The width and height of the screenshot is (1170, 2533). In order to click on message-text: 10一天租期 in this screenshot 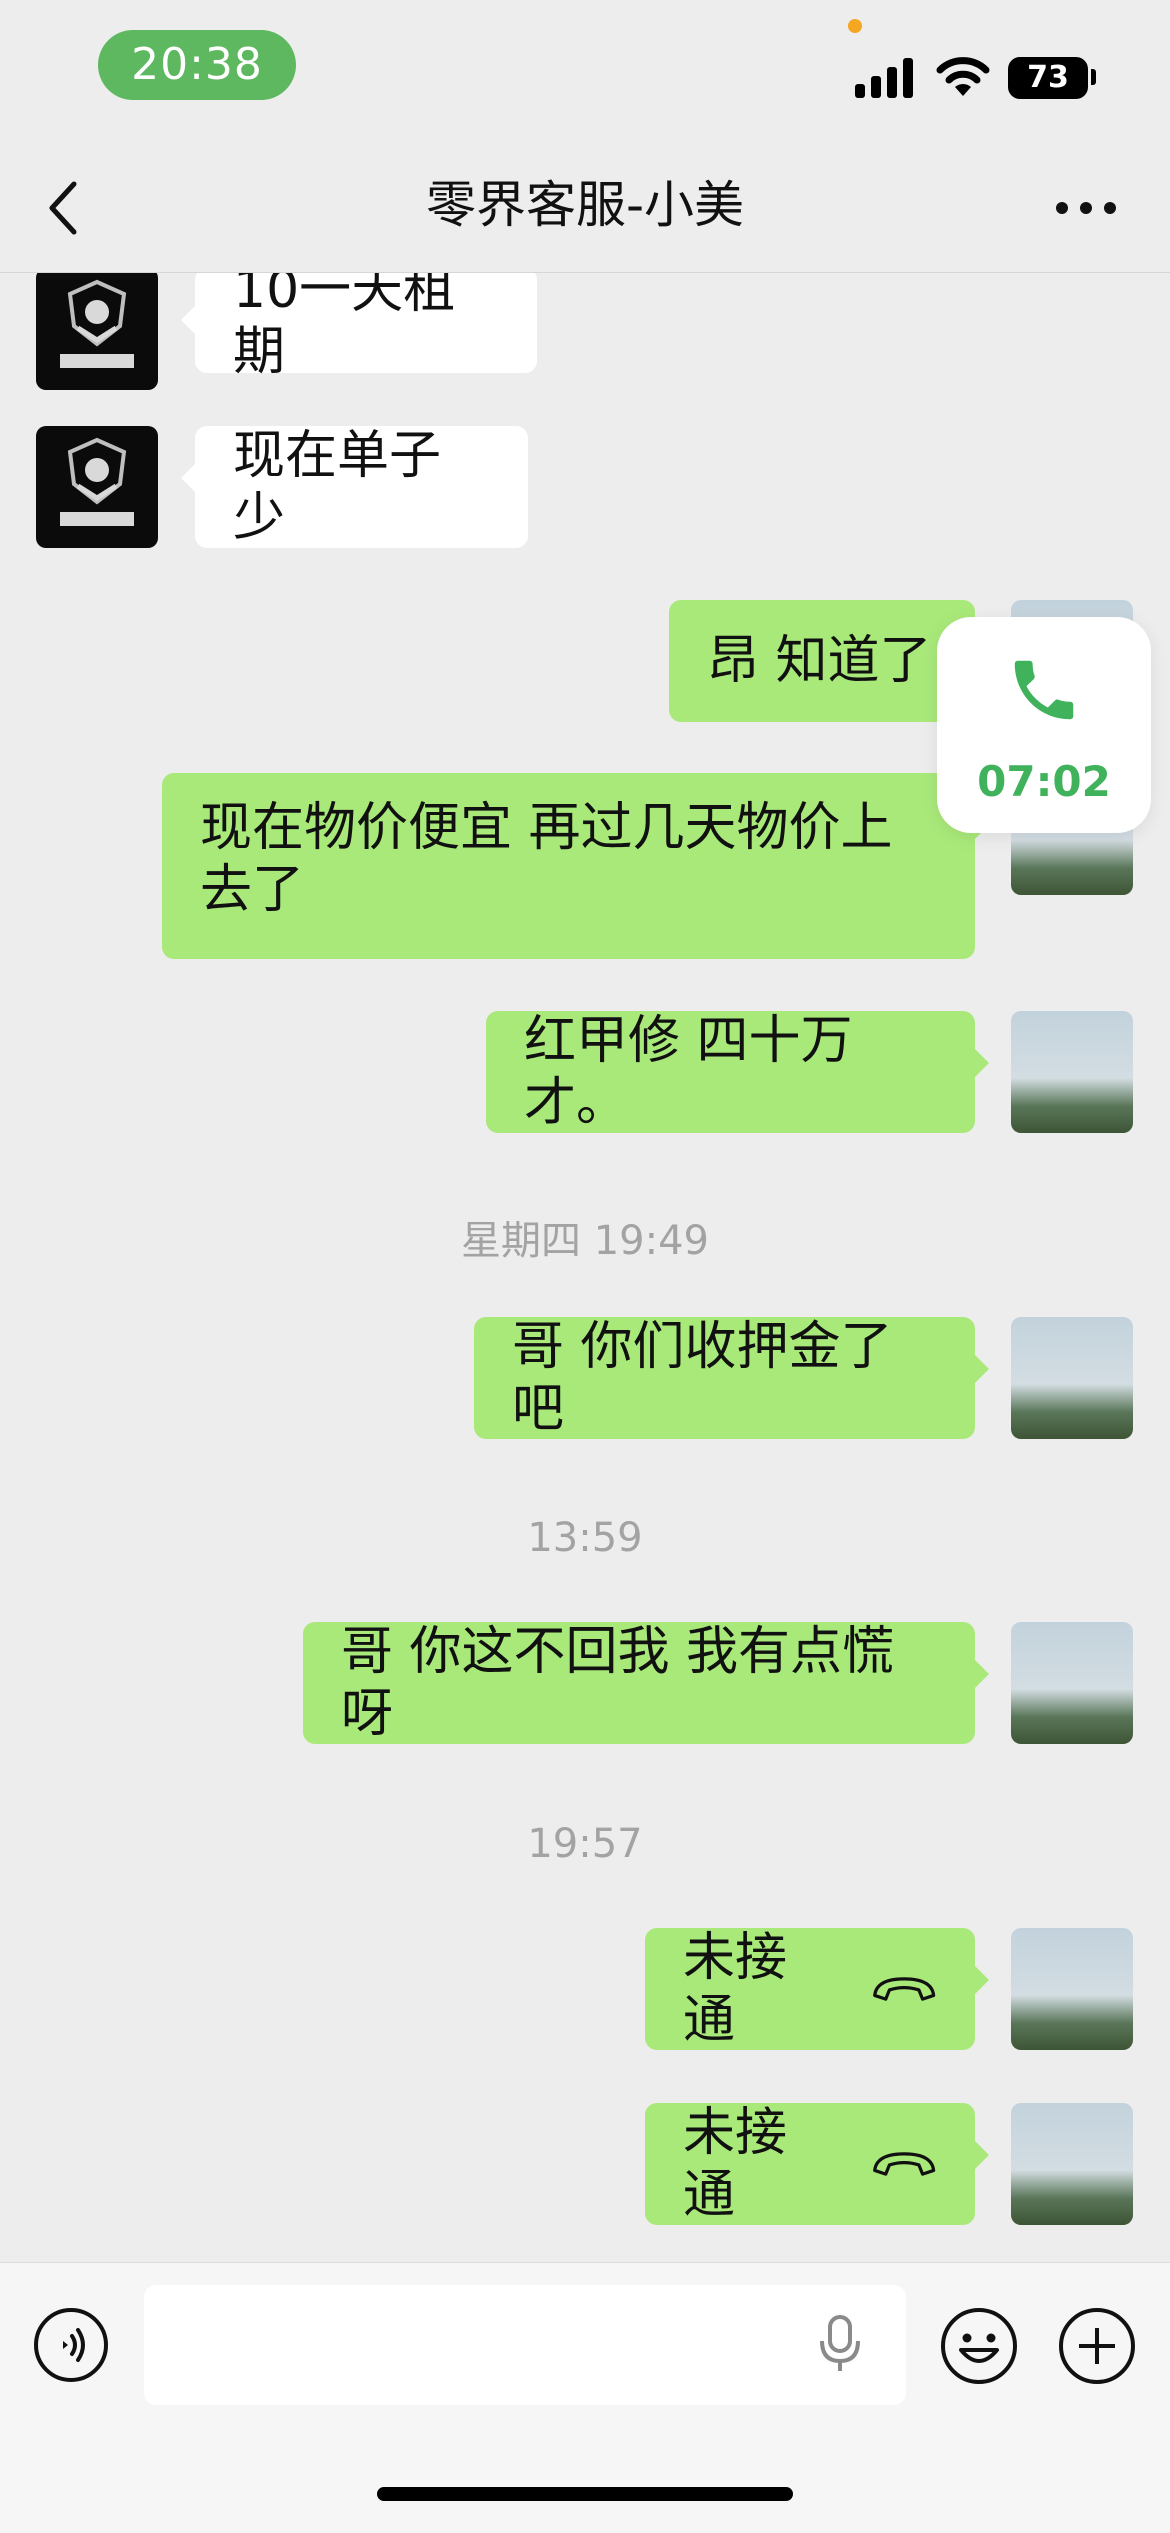, I will do `click(344, 327)`.